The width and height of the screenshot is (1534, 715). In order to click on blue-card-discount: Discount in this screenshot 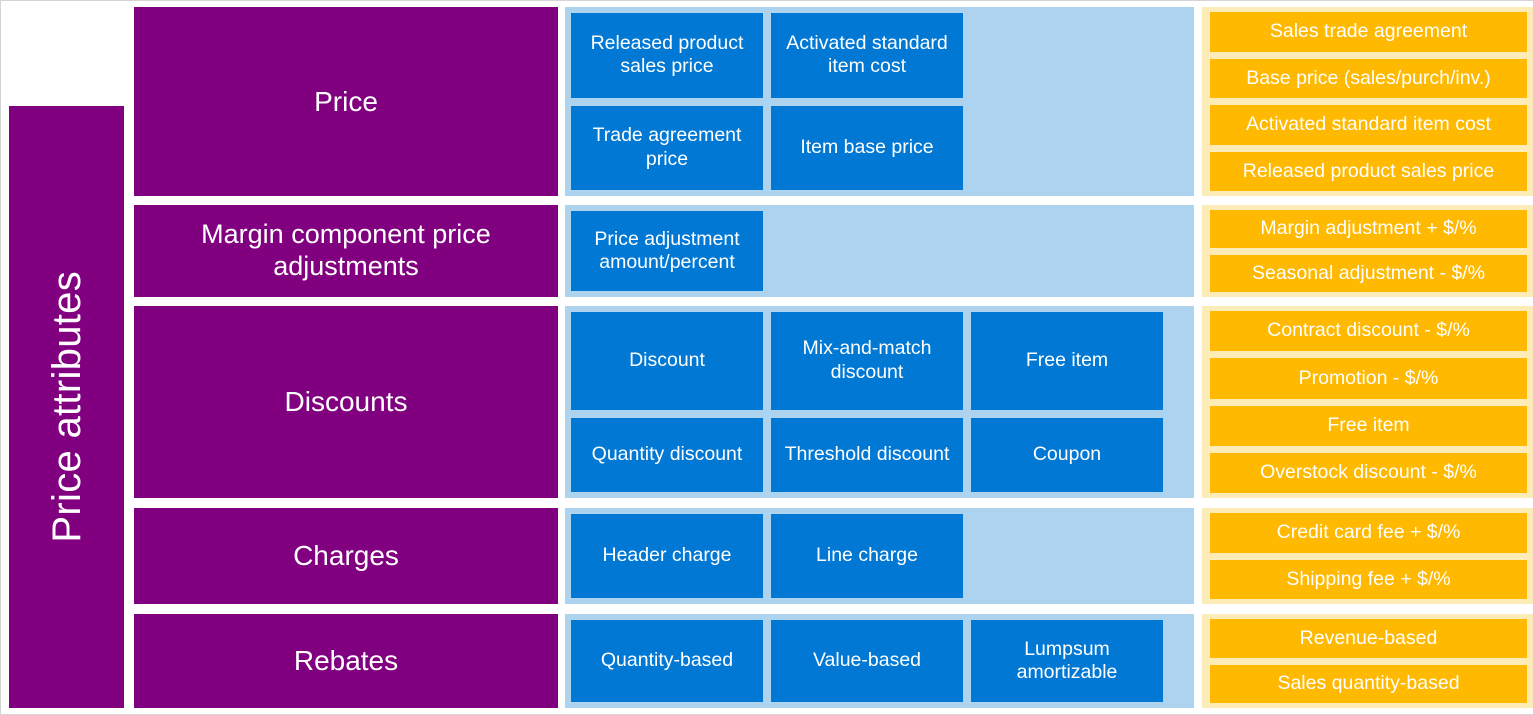, I will do `click(667, 361)`.